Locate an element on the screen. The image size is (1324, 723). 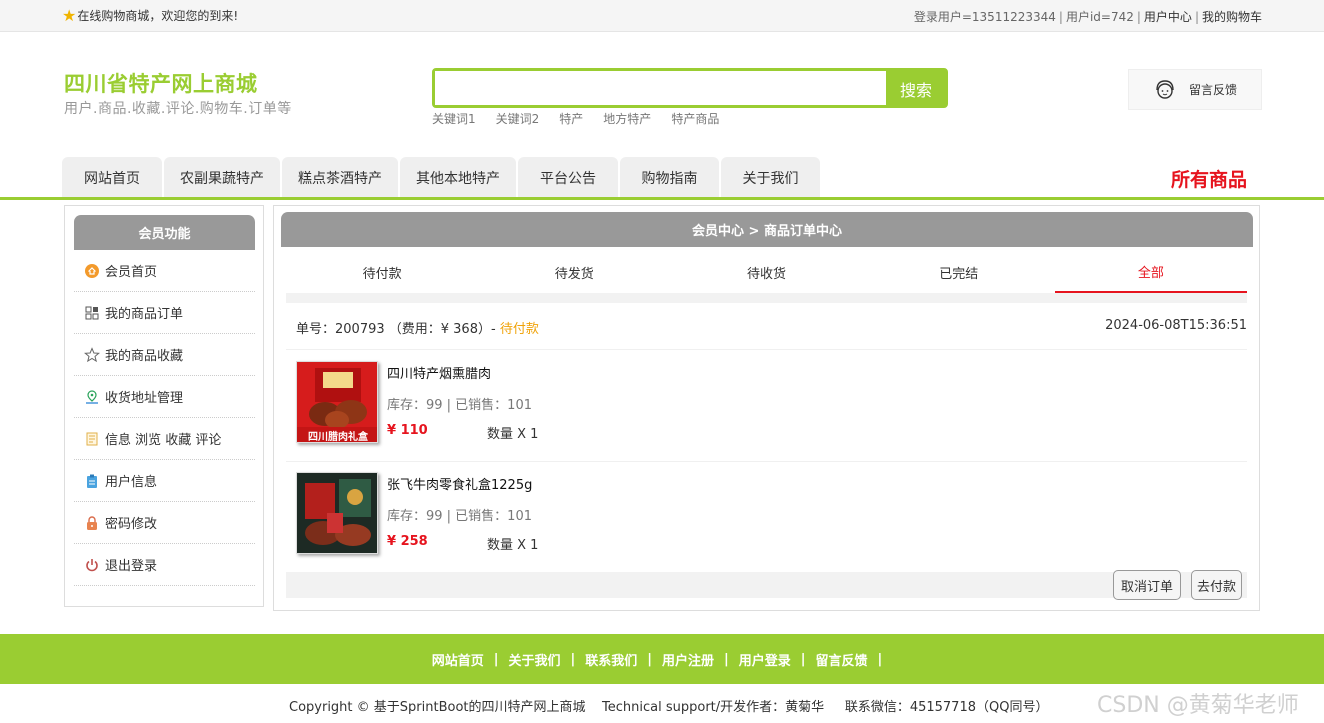
tabs-divider is located at coordinates (766, 298).